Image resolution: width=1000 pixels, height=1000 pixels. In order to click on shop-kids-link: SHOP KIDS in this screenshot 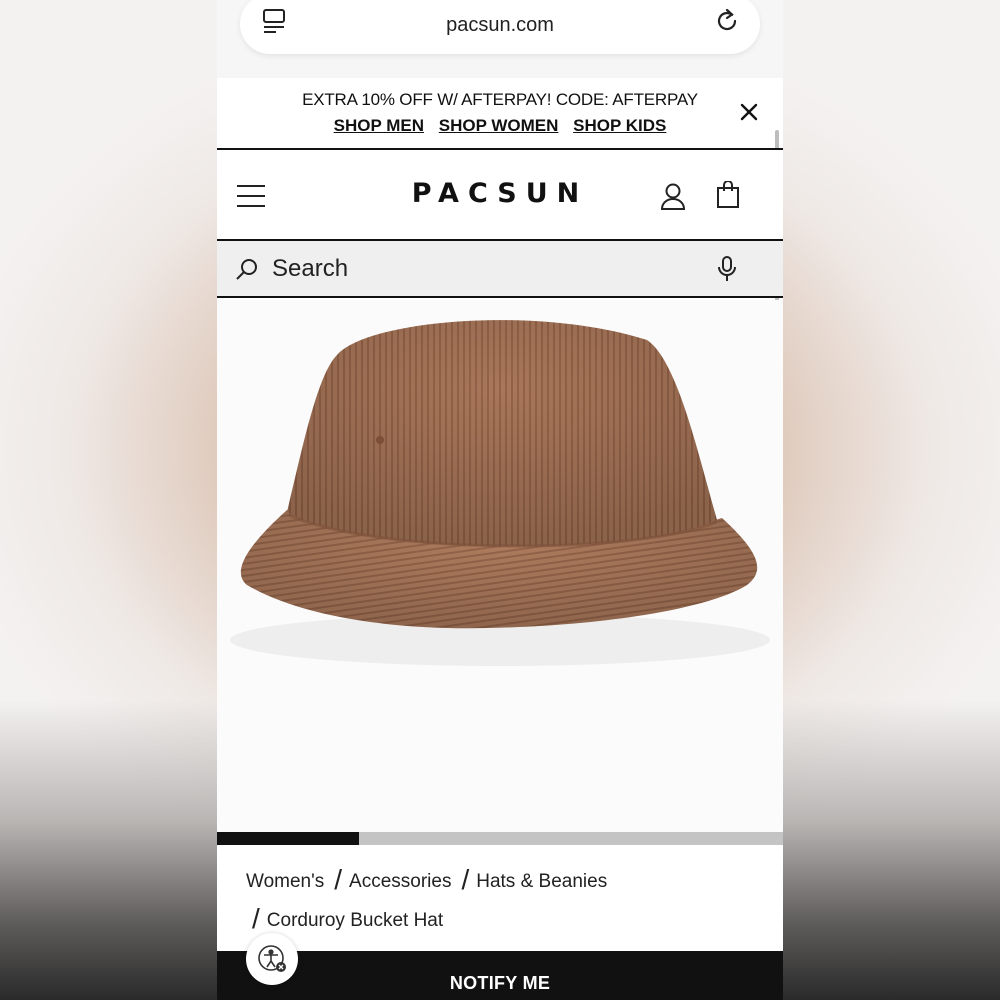, I will do `click(619, 125)`.